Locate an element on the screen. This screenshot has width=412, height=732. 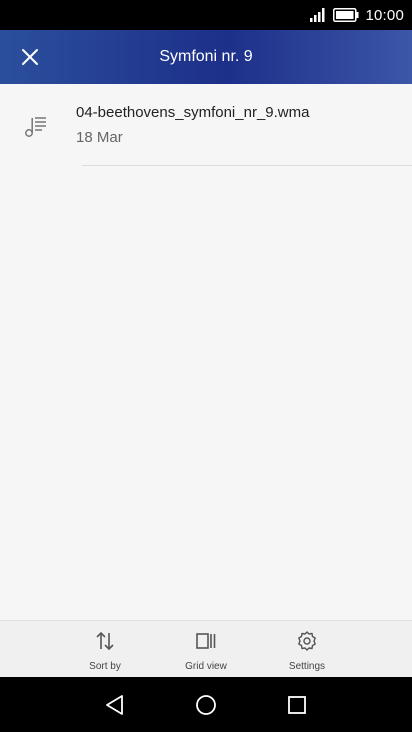
grid-view-icon is located at coordinates (206, 641).